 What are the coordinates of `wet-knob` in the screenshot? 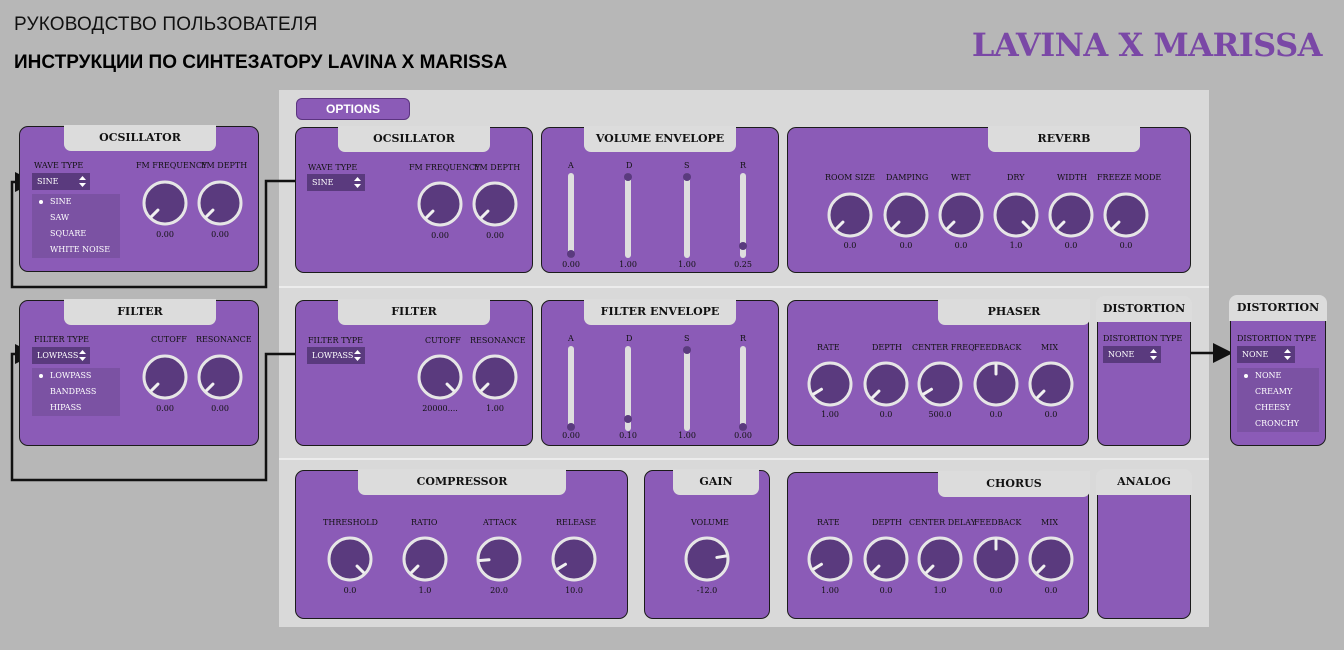 It's located at (961, 217).